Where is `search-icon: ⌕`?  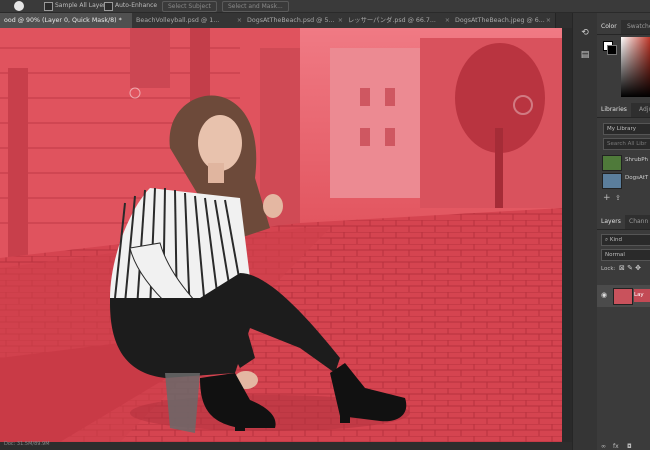 search-icon: ⌕ is located at coordinates (607, 240).